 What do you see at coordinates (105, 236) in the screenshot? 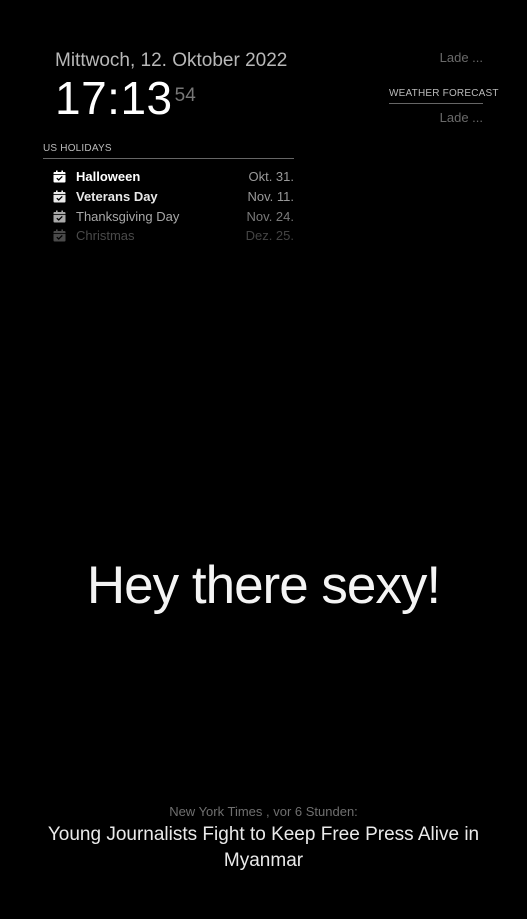
I see `calendar-event-title: Christmas` at bounding box center [105, 236].